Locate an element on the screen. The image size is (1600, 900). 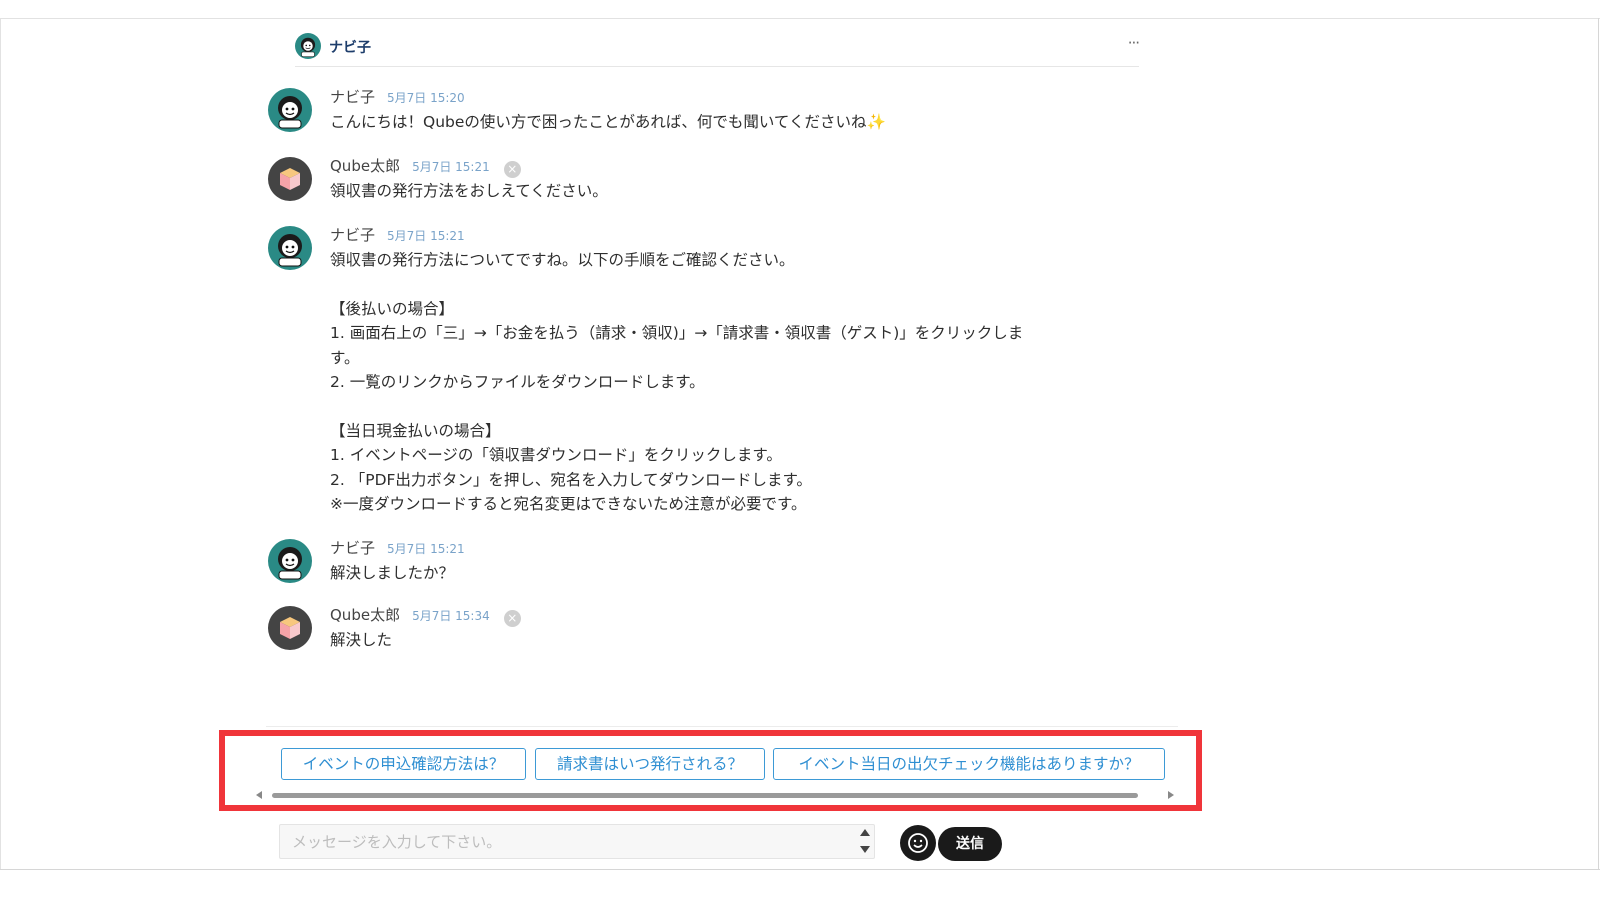
frame-bottom-border is located at coordinates (800, 869).